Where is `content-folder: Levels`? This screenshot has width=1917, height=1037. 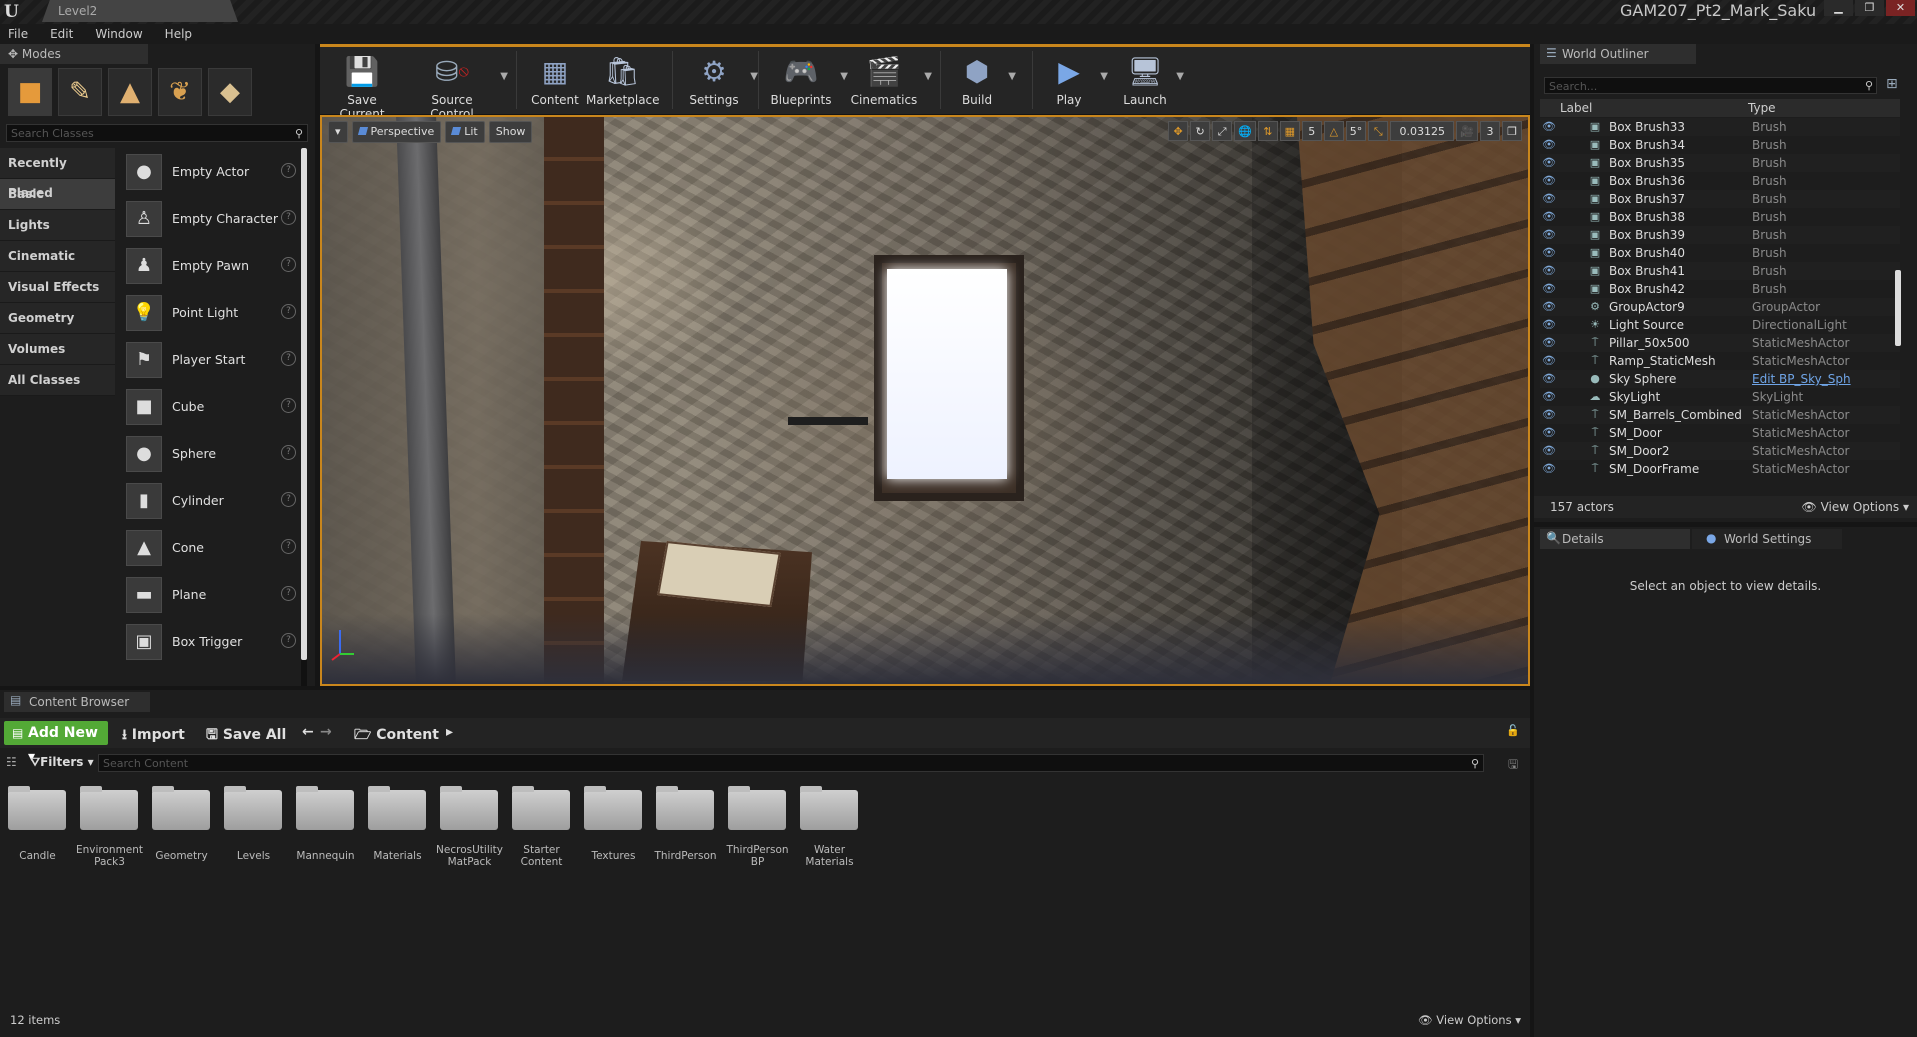 content-folder: Levels is located at coordinates (253, 827).